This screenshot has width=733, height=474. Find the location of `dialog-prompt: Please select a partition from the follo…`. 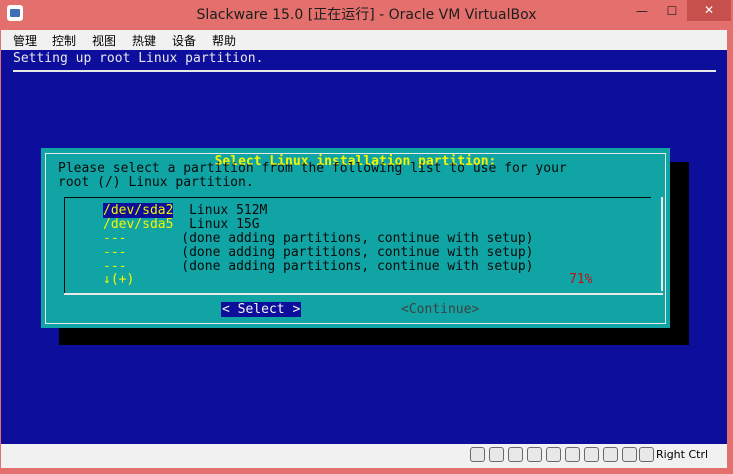

dialog-prompt: Please select a partition from the follo… is located at coordinates (312, 176).